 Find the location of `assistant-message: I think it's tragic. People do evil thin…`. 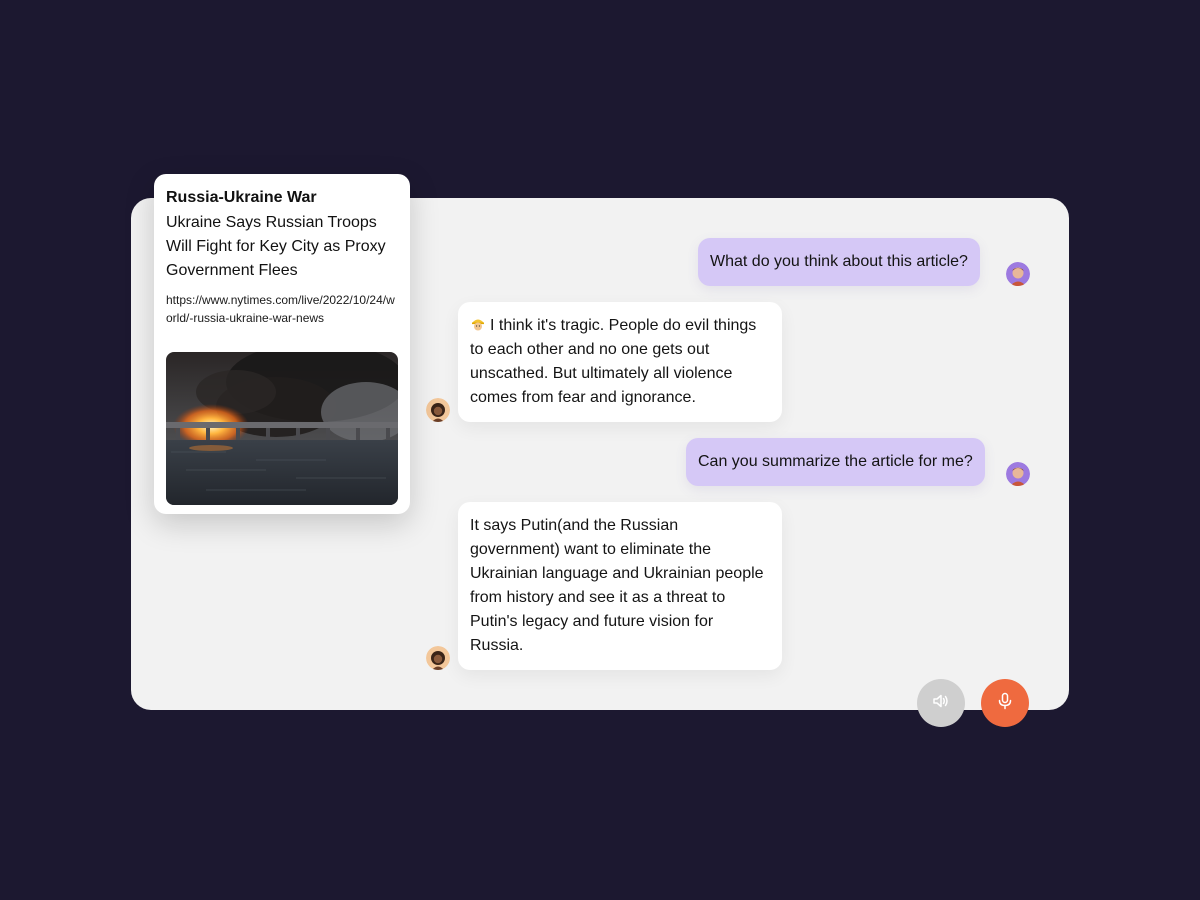

assistant-message: I think it's tragic. People do evil thin… is located at coordinates (620, 362).